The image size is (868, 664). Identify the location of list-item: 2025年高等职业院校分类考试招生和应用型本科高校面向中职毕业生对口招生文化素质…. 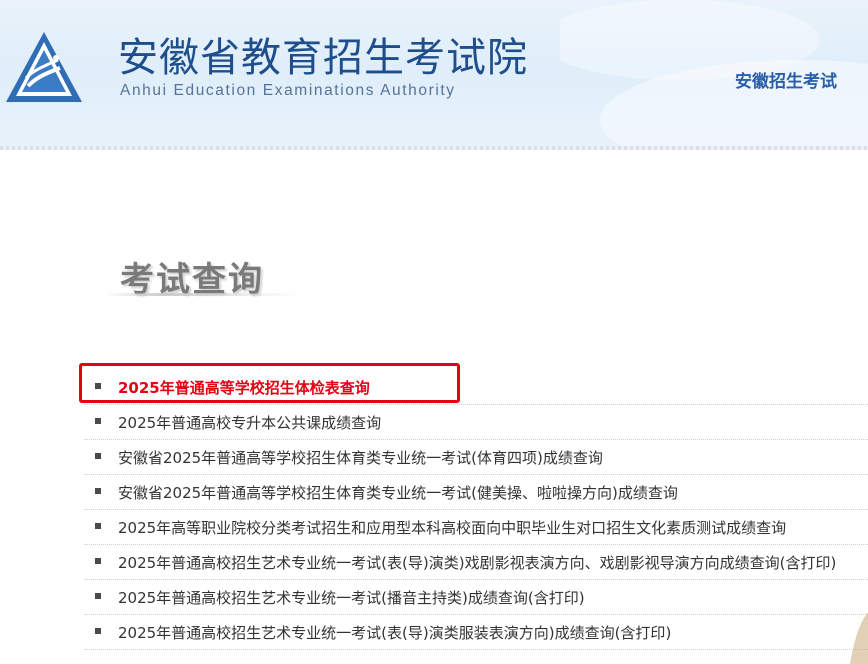
(476, 527).